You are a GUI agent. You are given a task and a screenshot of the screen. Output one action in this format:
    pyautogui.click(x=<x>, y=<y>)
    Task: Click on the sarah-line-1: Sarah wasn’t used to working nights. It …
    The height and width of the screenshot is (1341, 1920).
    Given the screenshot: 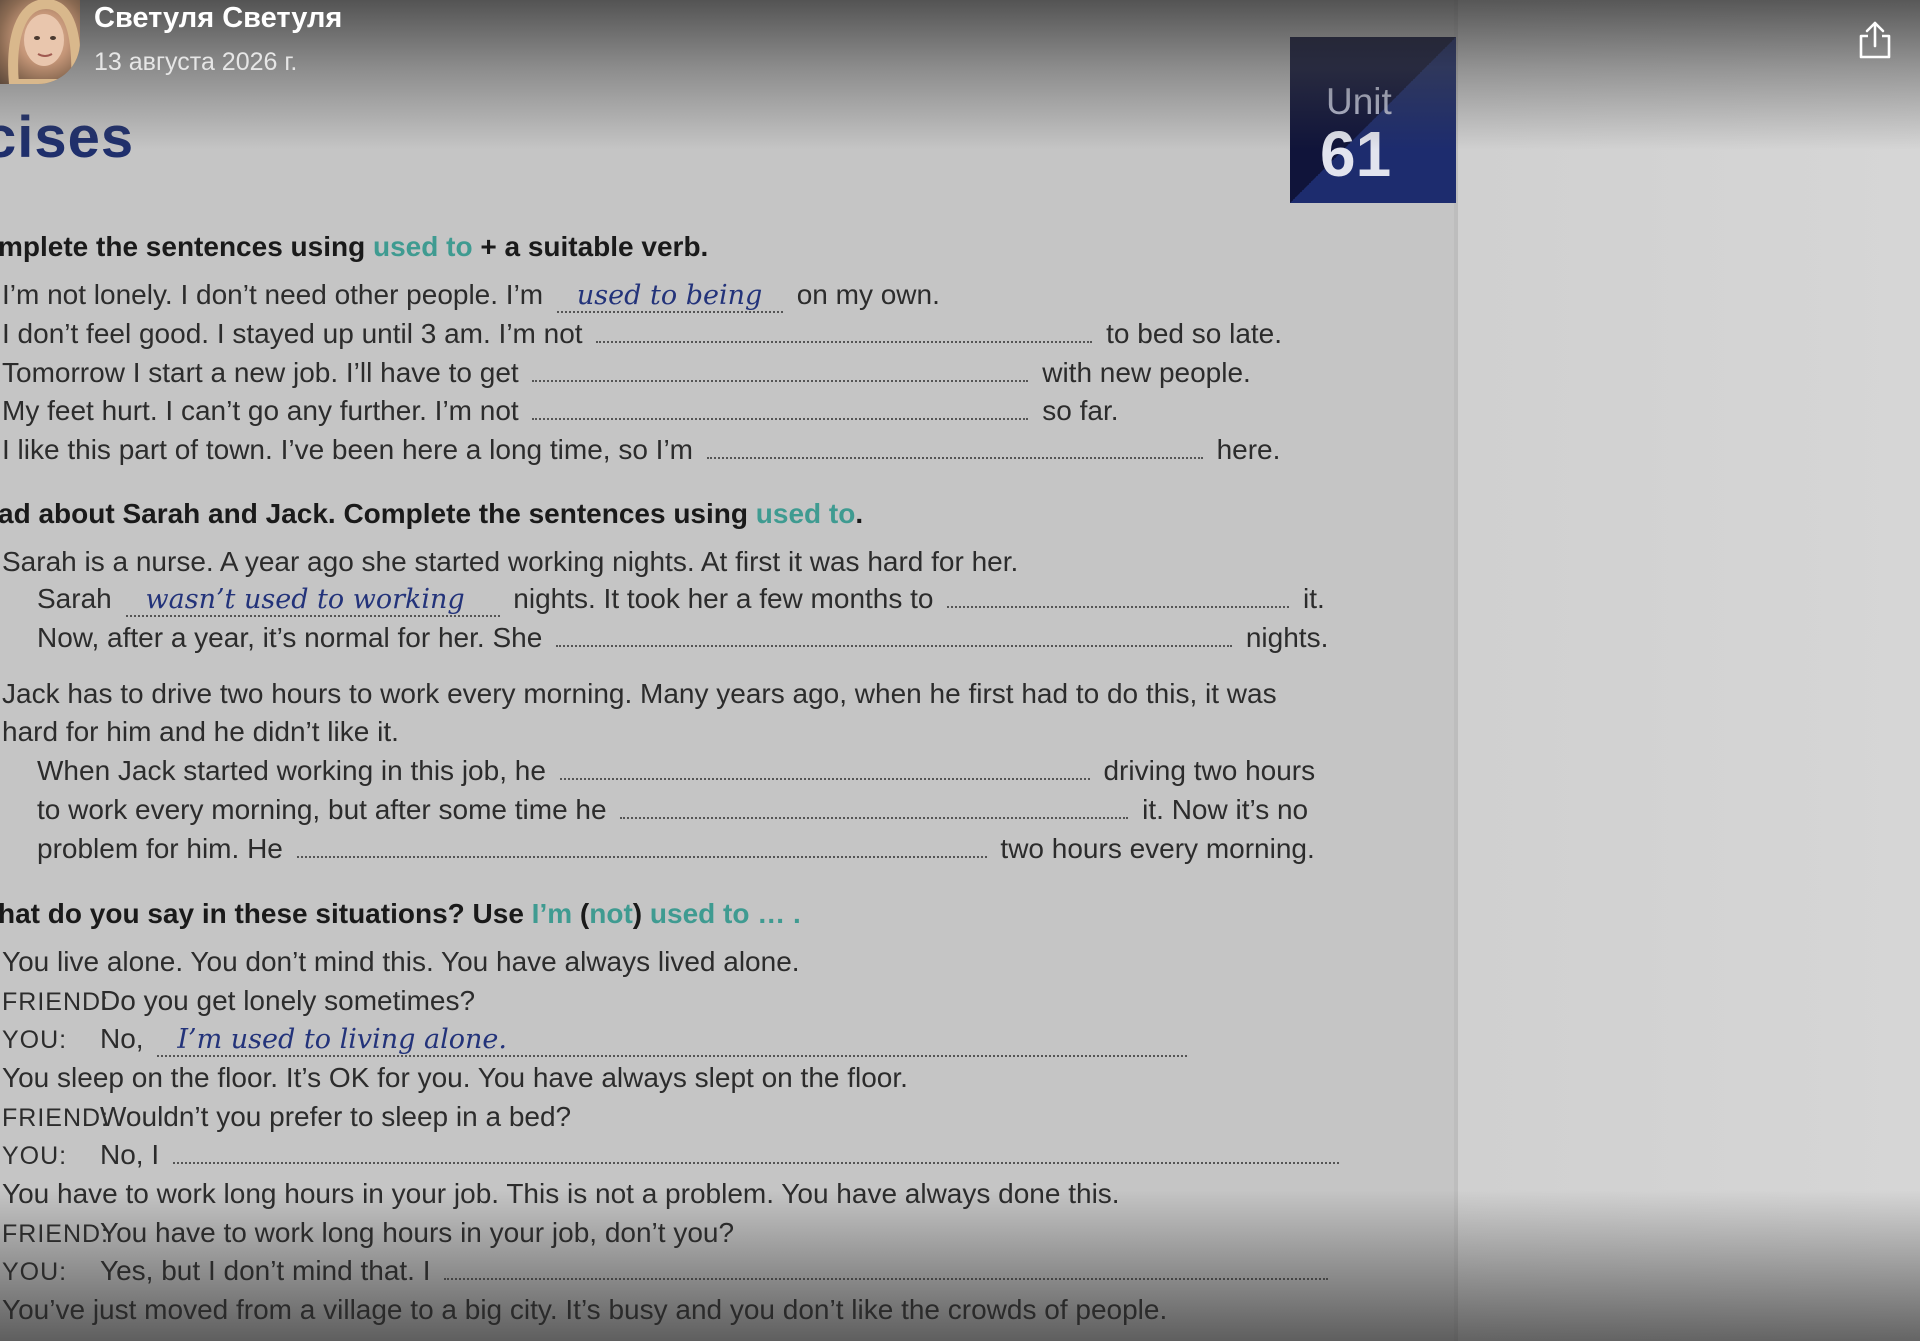 What is the action you would take?
    pyautogui.click(x=681, y=600)
    